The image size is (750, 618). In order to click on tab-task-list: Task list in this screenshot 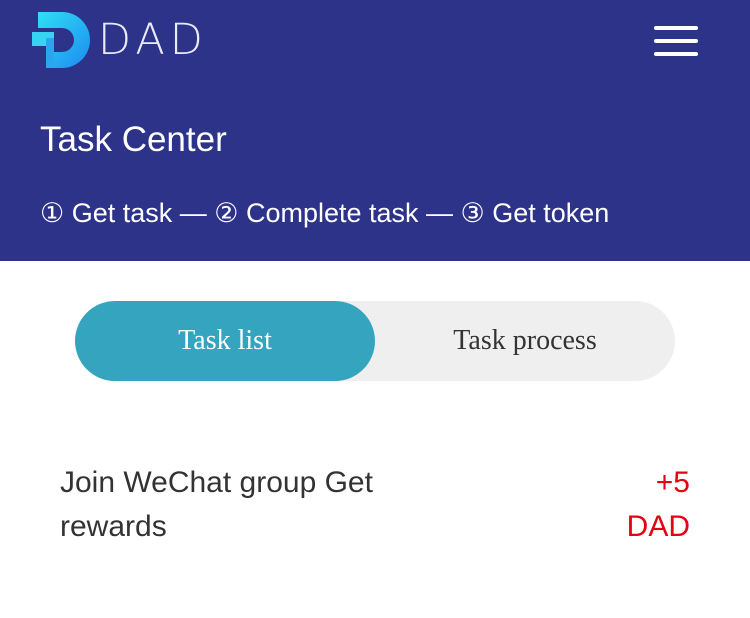, I will do `click(225, 341)`.